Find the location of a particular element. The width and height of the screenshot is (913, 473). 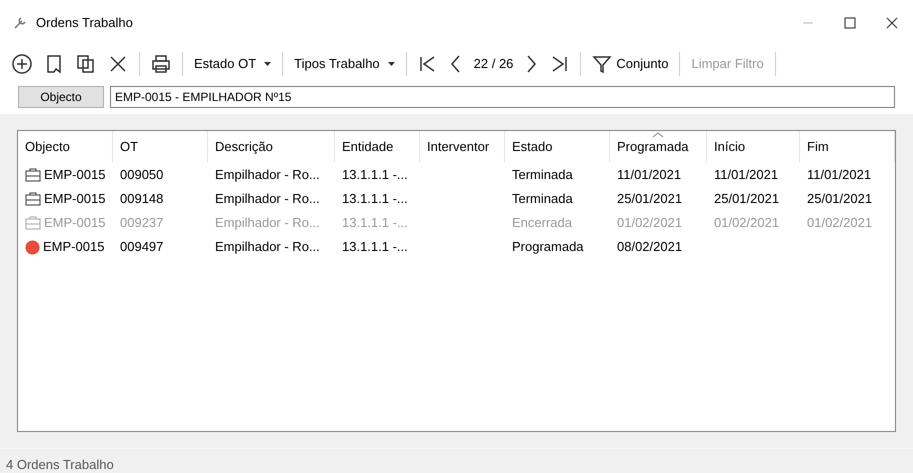

column-header: Início is located at coordinates (753, 147).